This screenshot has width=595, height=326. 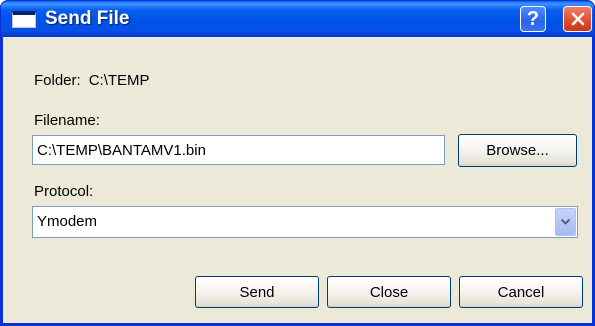 I want to click on protocol-label: Protocol:, so click(x=64, y=191).